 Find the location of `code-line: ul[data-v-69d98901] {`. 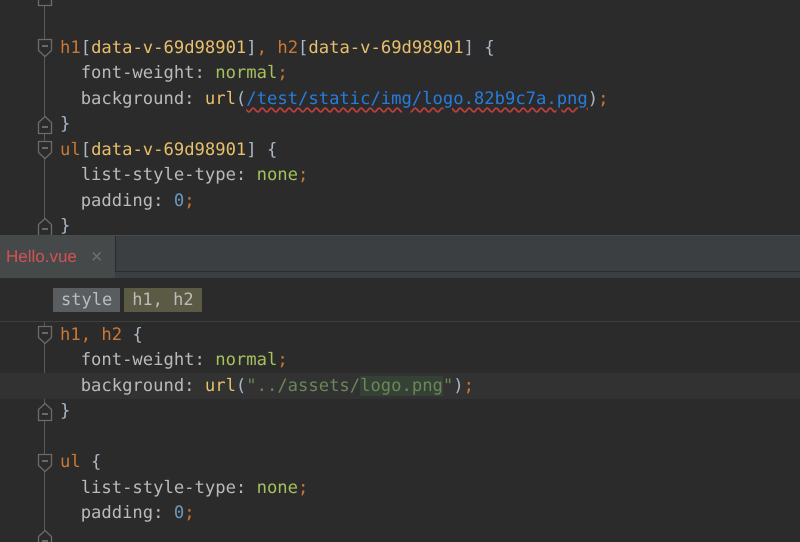

code-line: ul[data-v-69d98901] { is located at coordinates (169, 150).